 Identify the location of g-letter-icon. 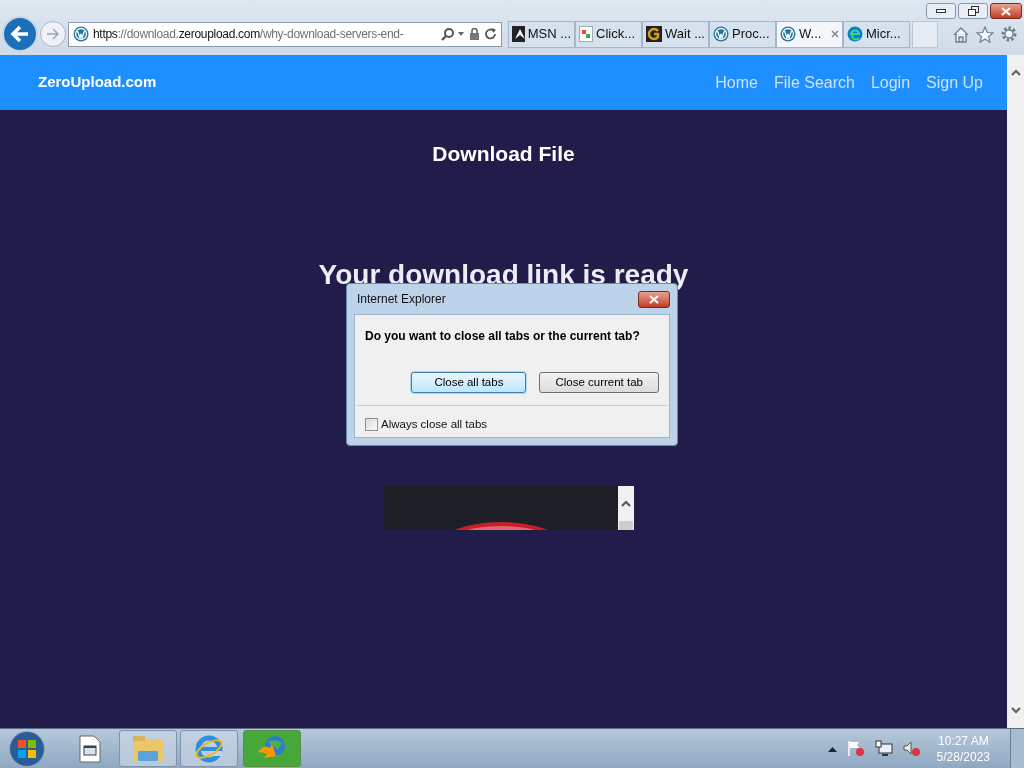
(654, 34).